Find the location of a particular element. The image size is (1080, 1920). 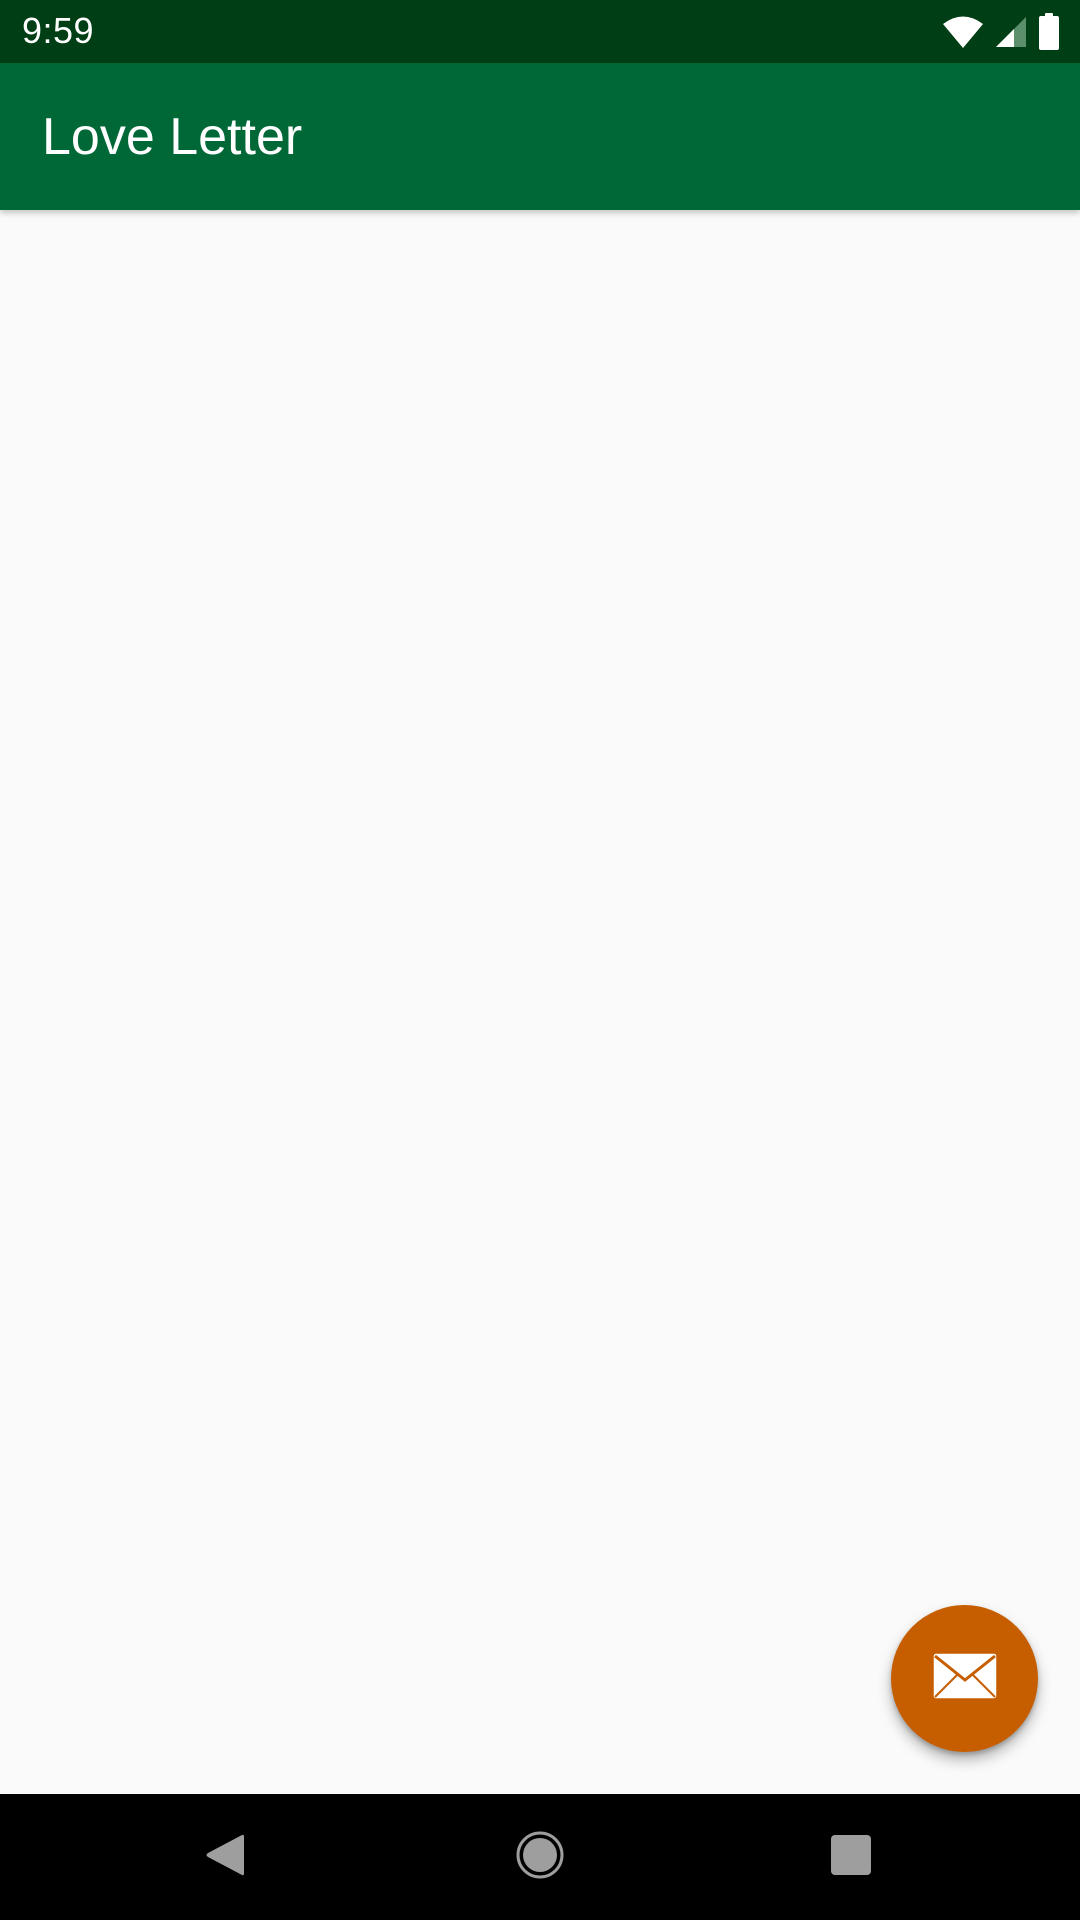

navigation-bar is located at coordinates (540, 1857).